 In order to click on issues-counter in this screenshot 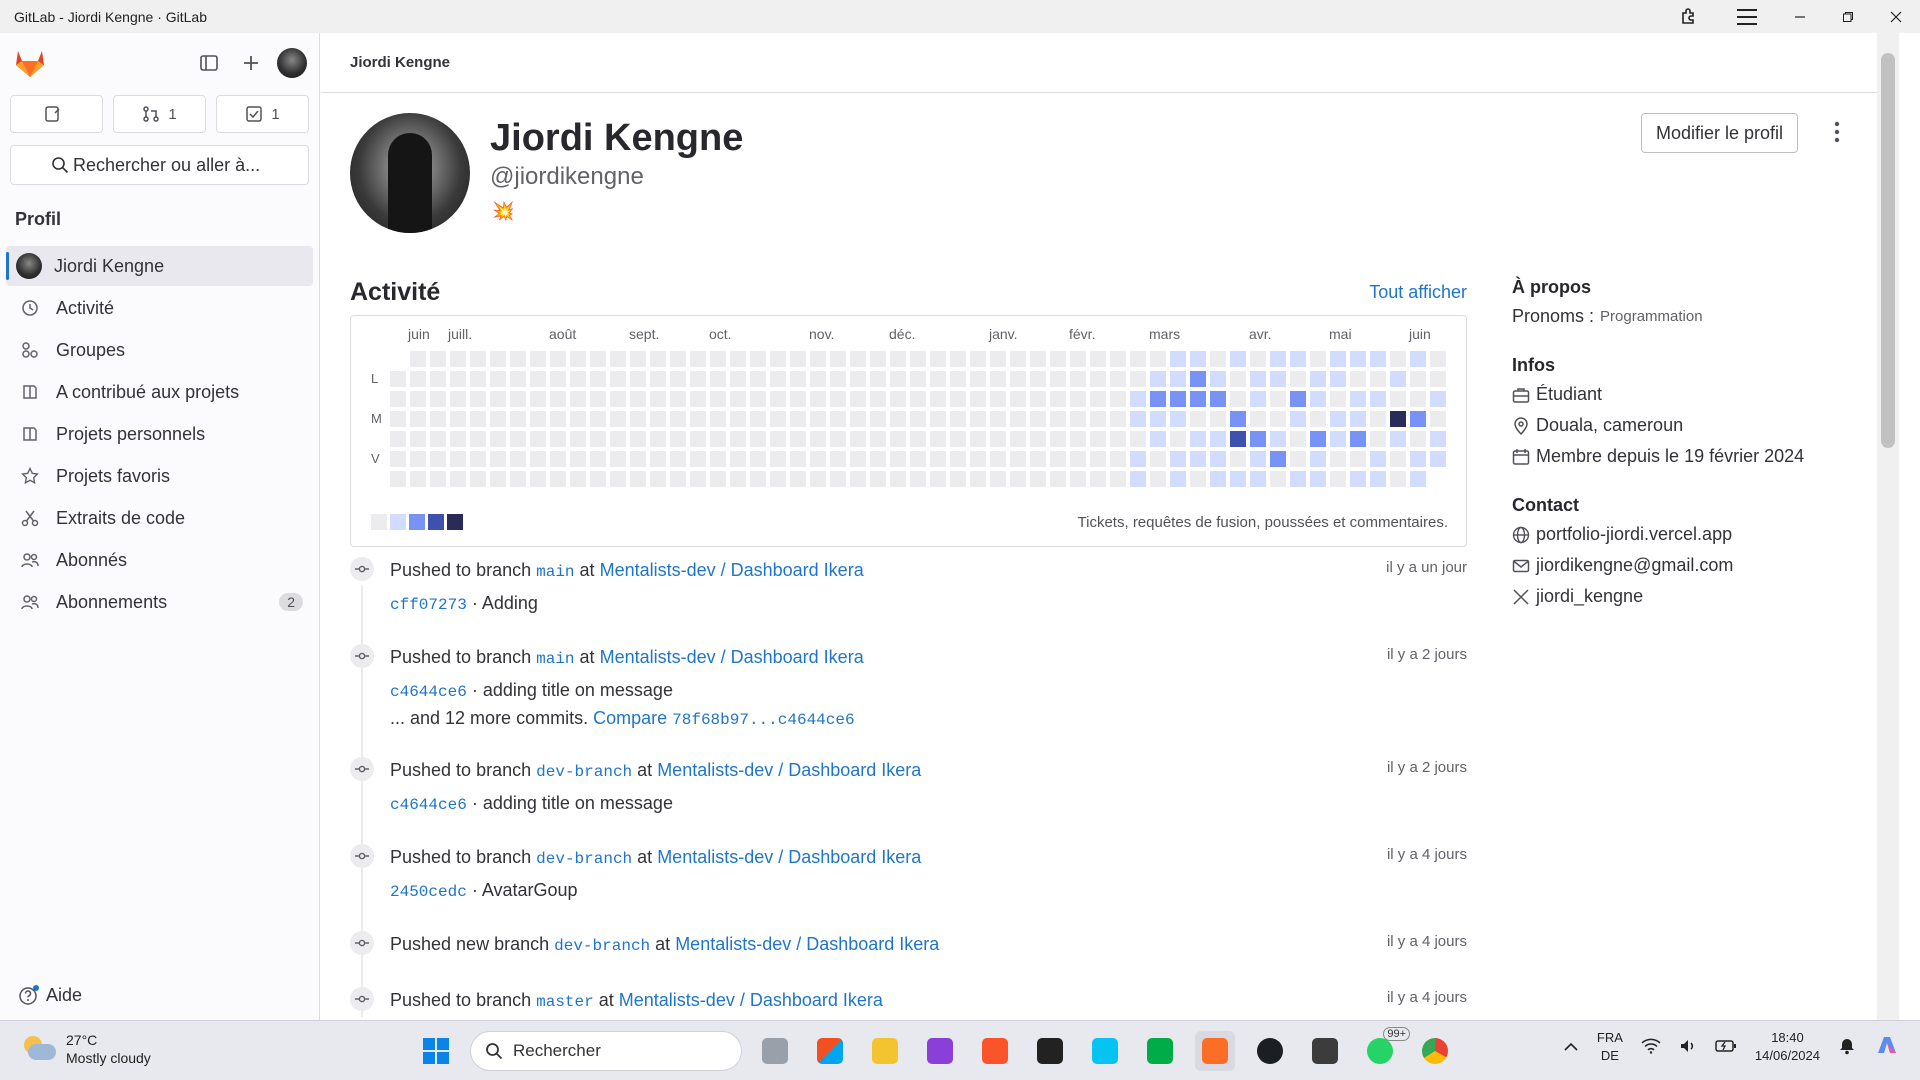, I will do `click(56, 114)`.